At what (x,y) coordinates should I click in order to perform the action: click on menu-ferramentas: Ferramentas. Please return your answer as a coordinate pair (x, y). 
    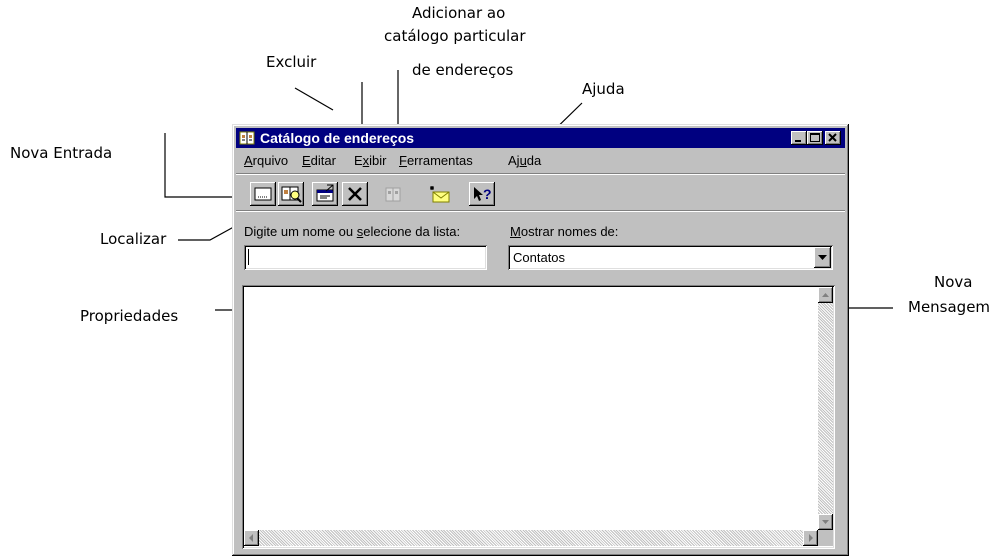
    Looking at the image, I should click on (436, 161).